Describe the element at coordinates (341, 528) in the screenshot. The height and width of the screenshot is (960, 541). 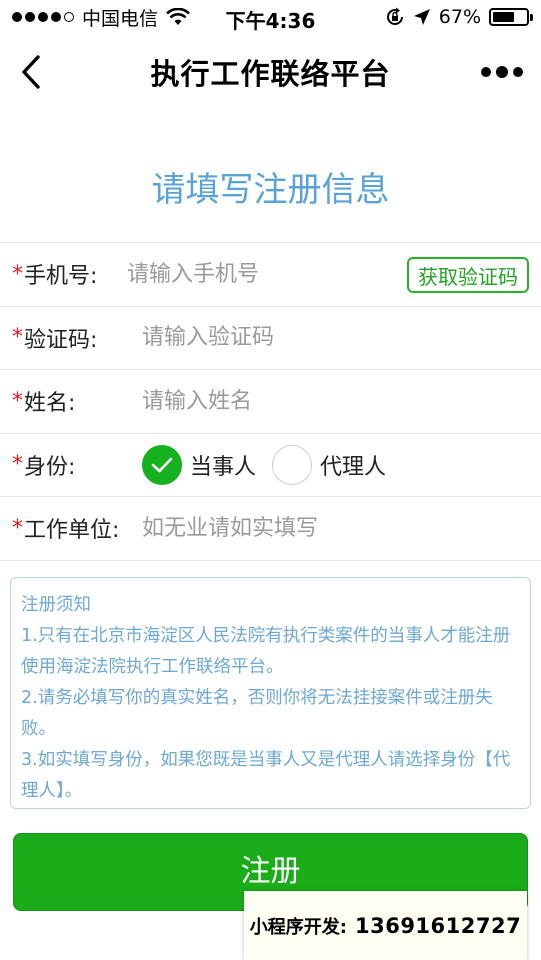
I see `workplace-input` at that location.